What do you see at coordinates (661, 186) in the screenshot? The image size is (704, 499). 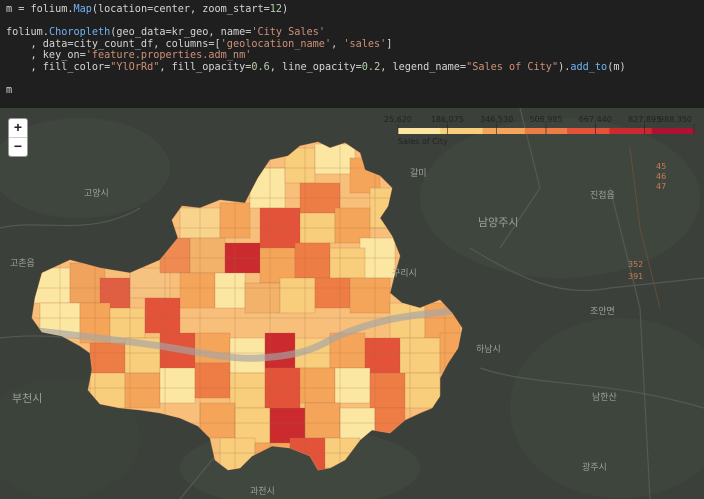 I see `road-shield-47: 47` at bounding box center [661, 186].